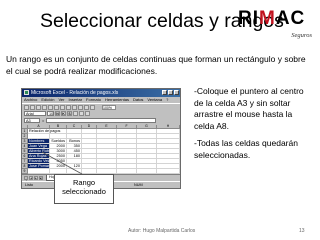 This screenshot has width=320, height=240. What do you see at coordinates (36, 178) in the screenshot?
I see `next-sheet-icon: ▸` at bounding box center [36, 178].